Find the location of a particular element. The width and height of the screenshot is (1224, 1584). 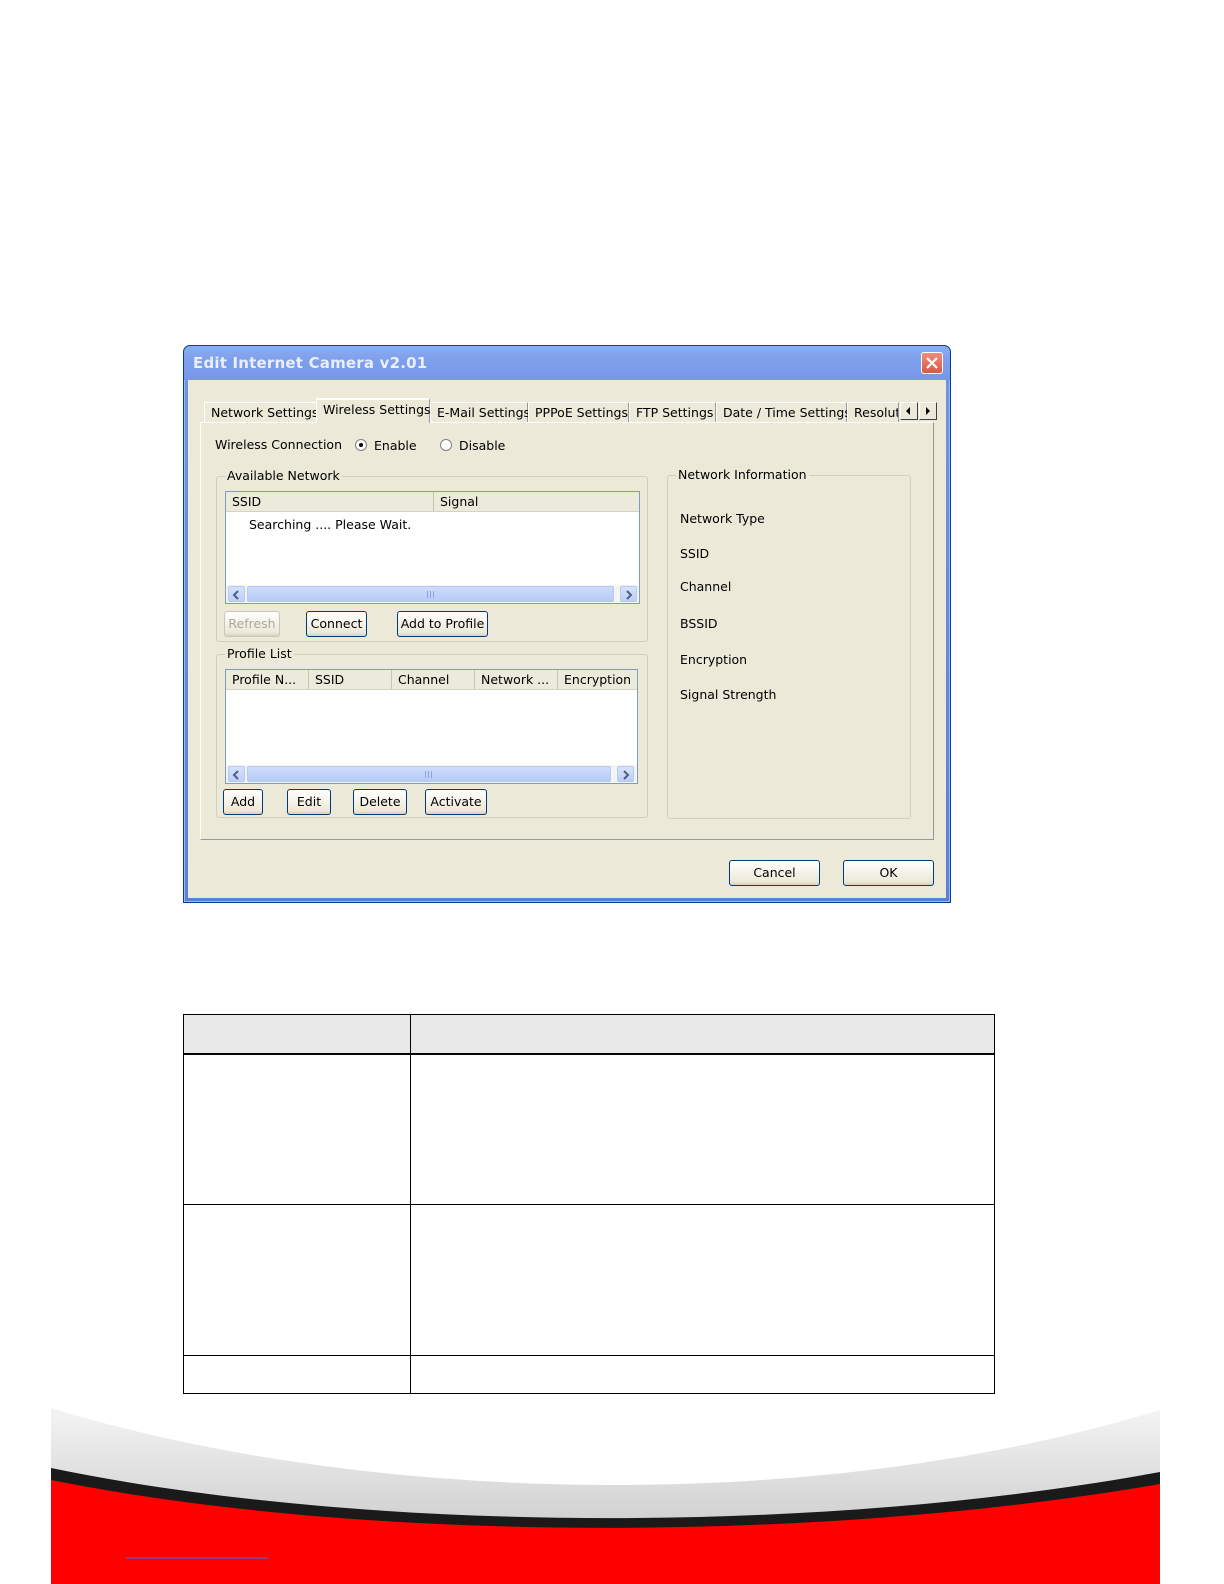

available-network-header: SSID Signal is located at coordinates (432, 502).